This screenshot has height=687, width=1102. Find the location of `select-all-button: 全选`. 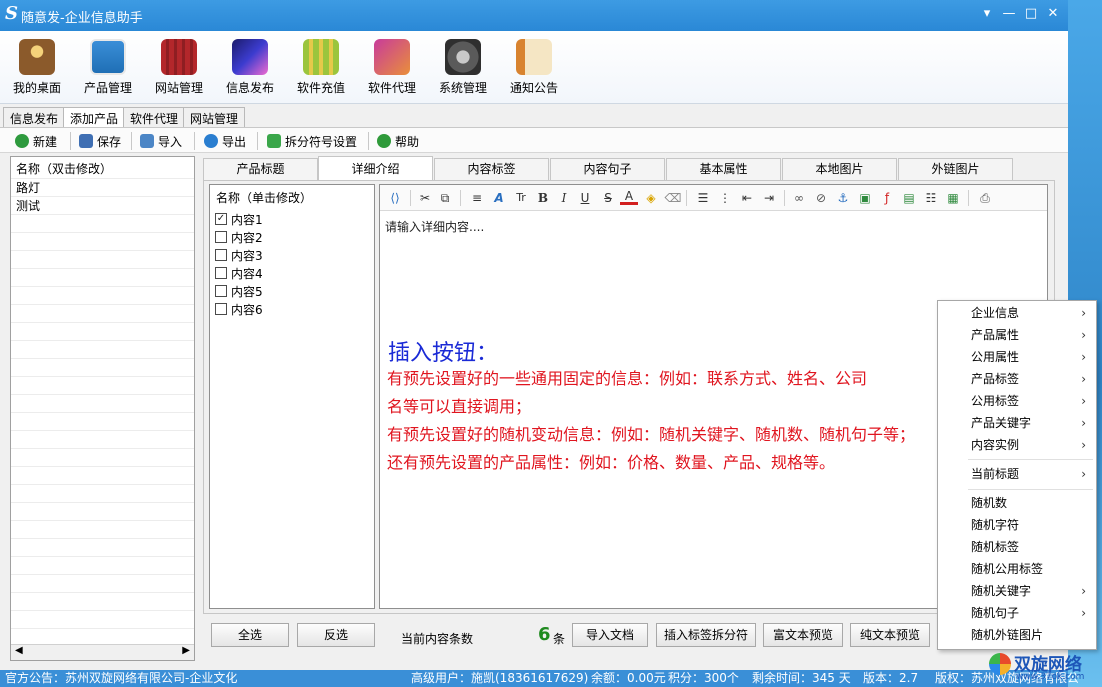

select-all-button: 全选 is located at coordinates (250, 635).